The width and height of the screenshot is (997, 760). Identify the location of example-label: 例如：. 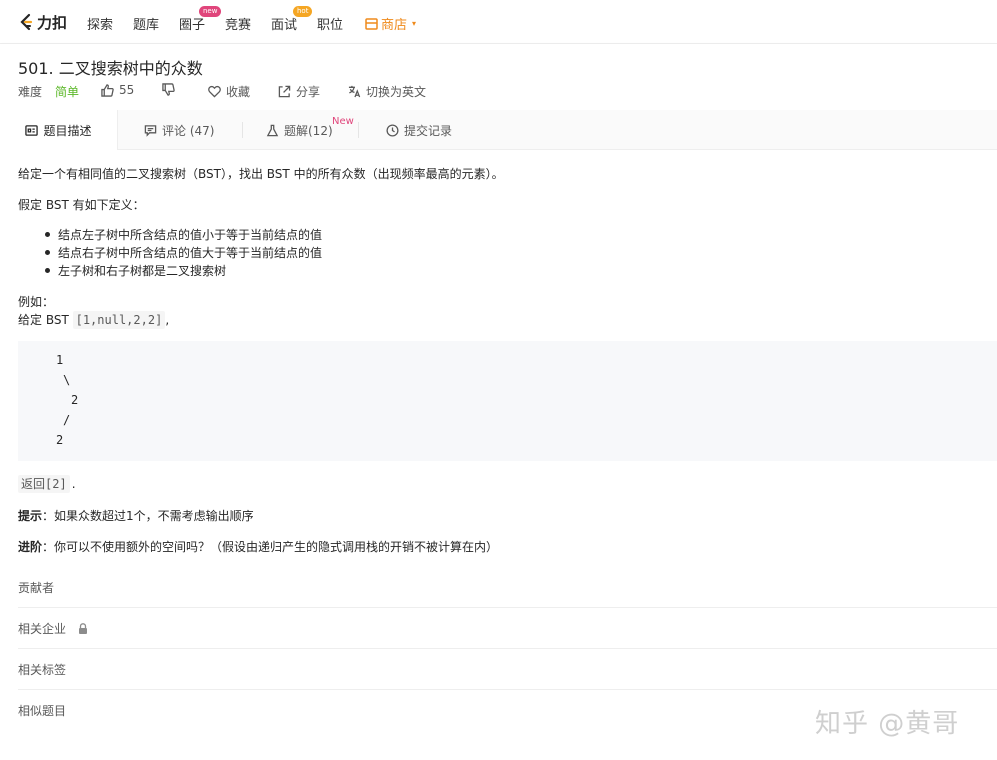
(36, 302).